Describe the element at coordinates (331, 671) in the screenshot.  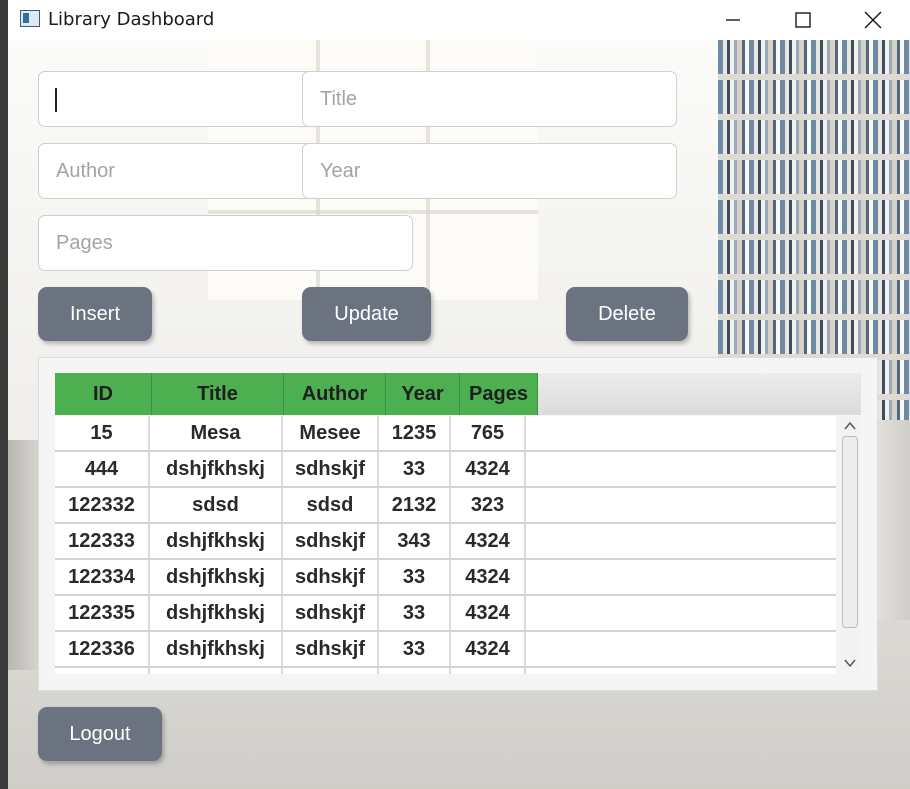
I see `cell-author` at that location.